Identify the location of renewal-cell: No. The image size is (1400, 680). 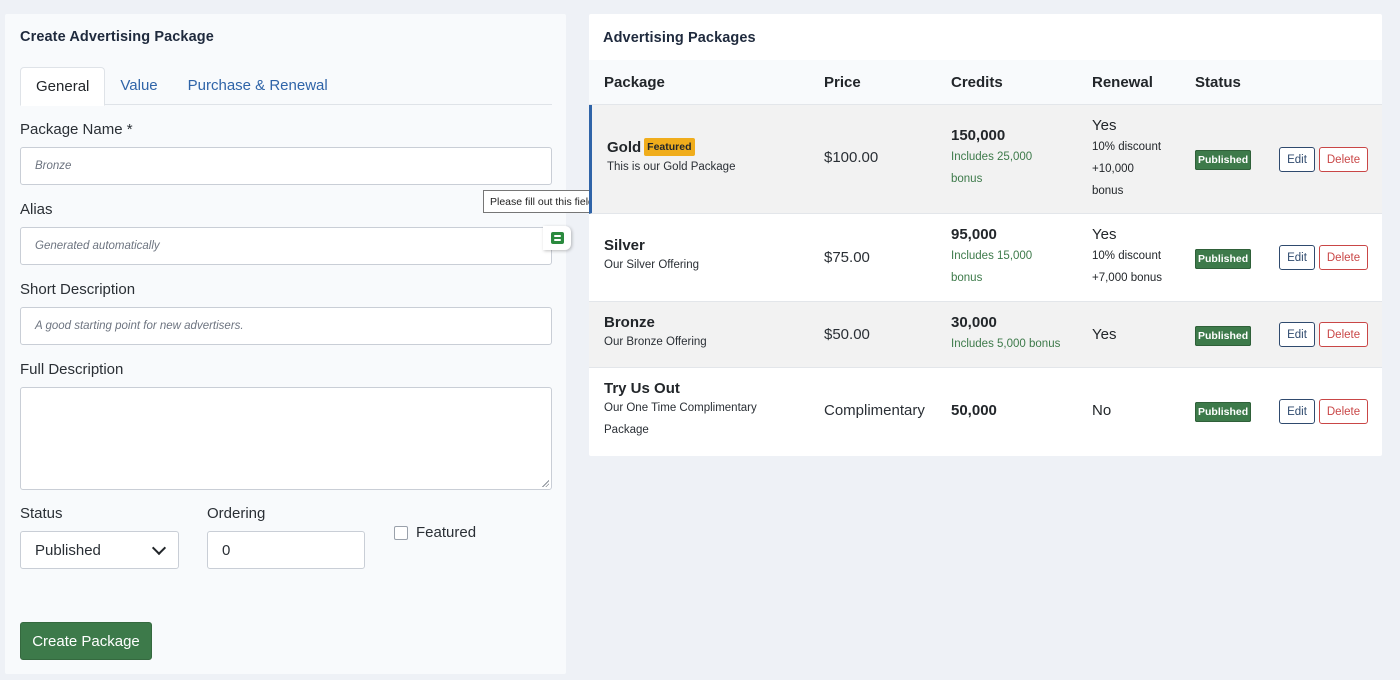
(1102, 410).